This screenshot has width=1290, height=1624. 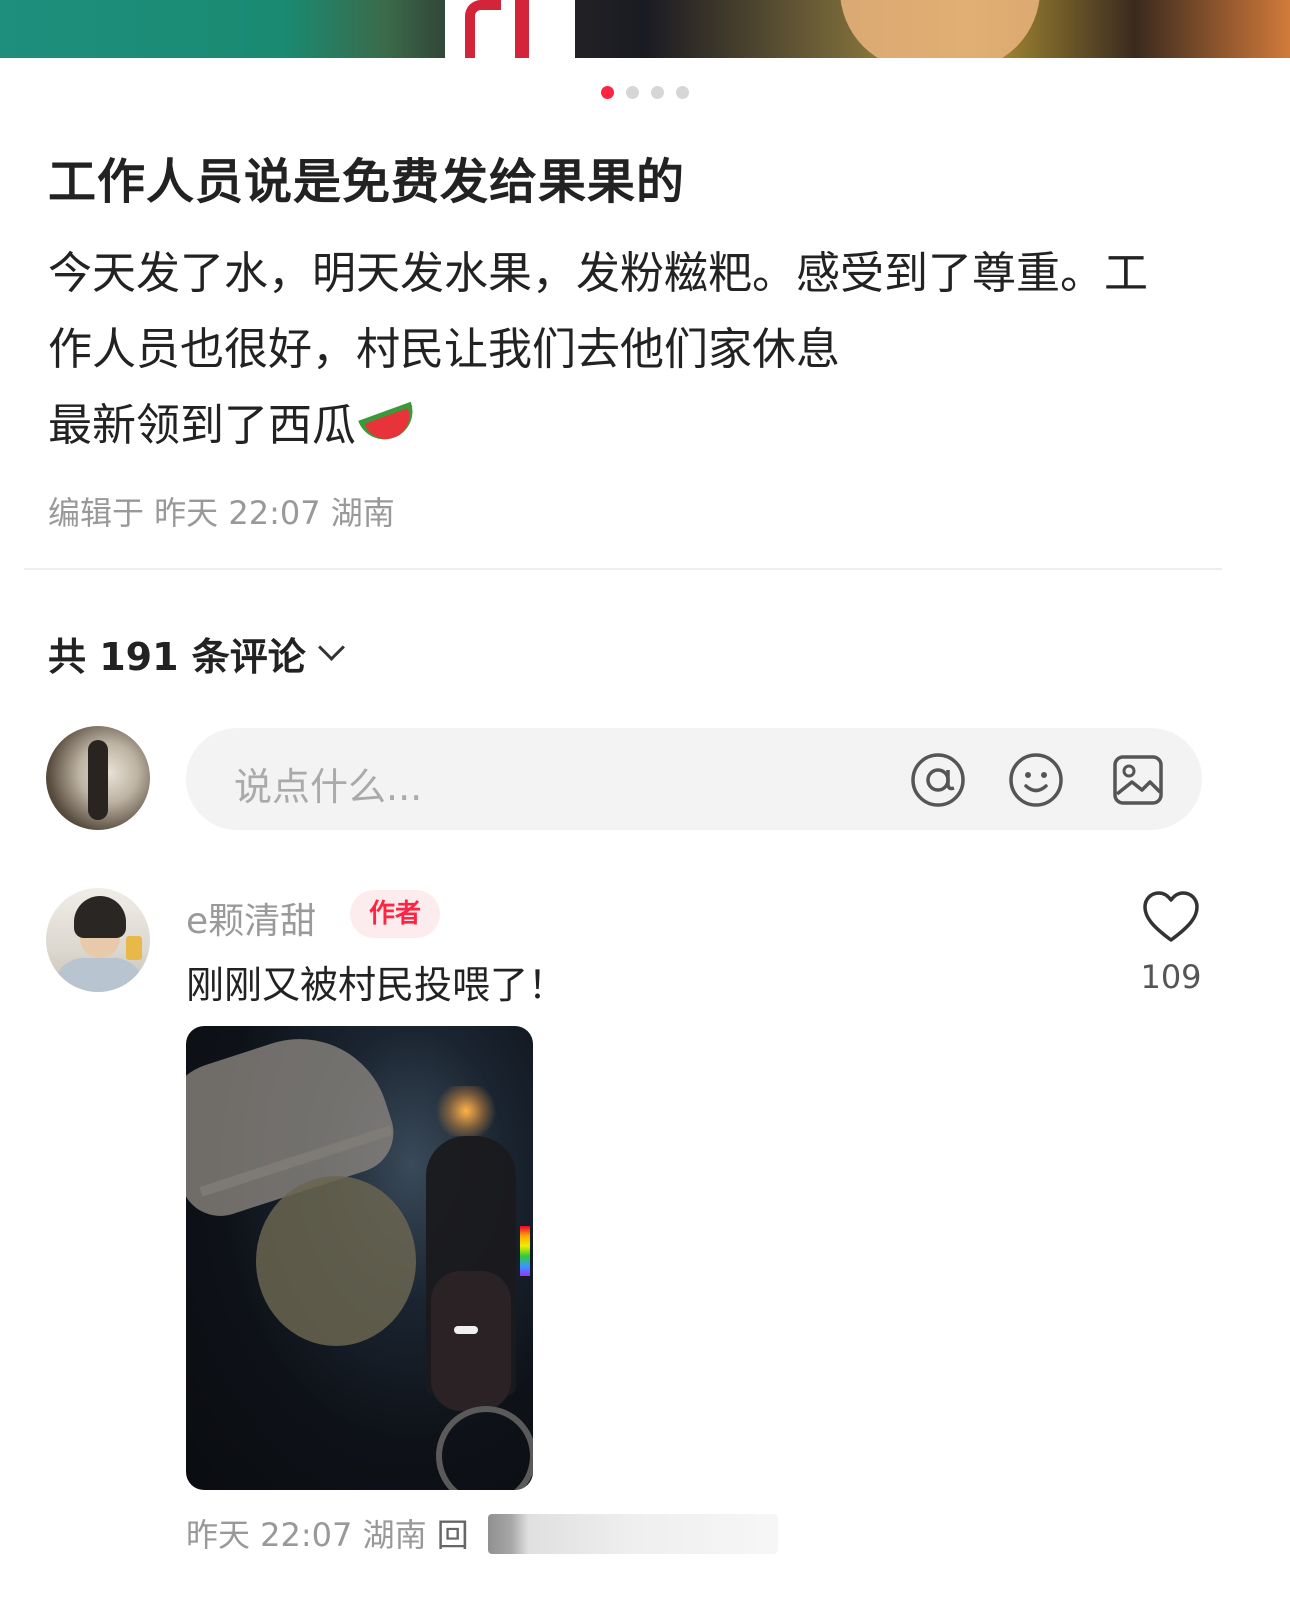 I want to click on like-count: 109, so click(x=1171, y=977).